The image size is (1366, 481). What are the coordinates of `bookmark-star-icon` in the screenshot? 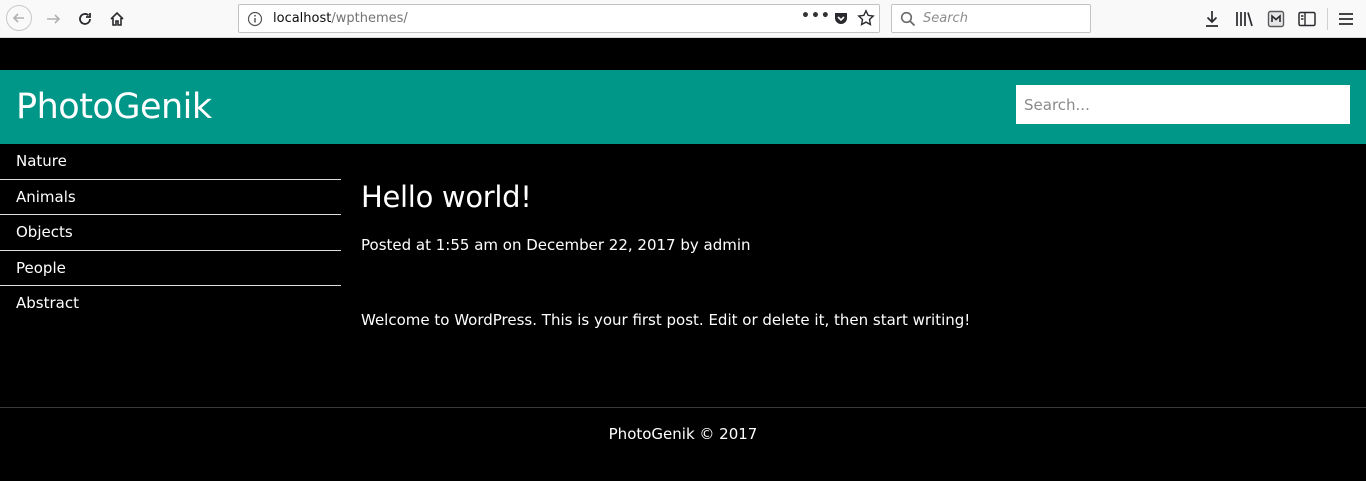 It's located at (866, 20).